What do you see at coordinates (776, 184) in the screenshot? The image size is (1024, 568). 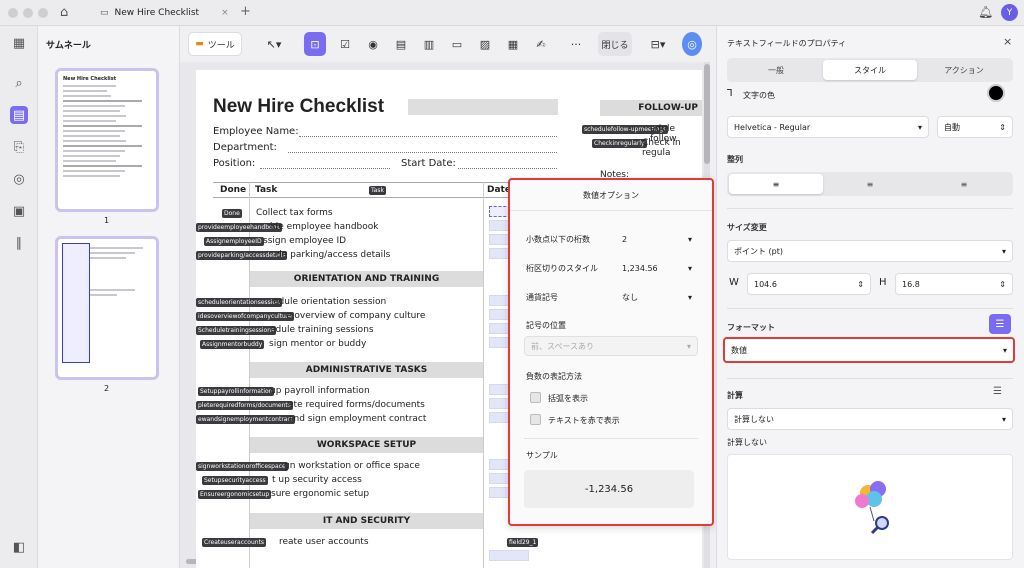 I see `align-left-icon: ≡` at bounding box center [776, 184].